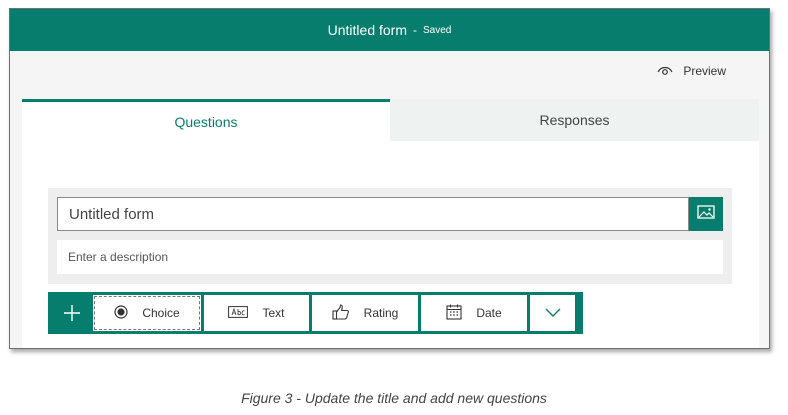 This screenshot has width=788, height=415. I want to click on tab-bar: Questions Responses, so click(390, 120).